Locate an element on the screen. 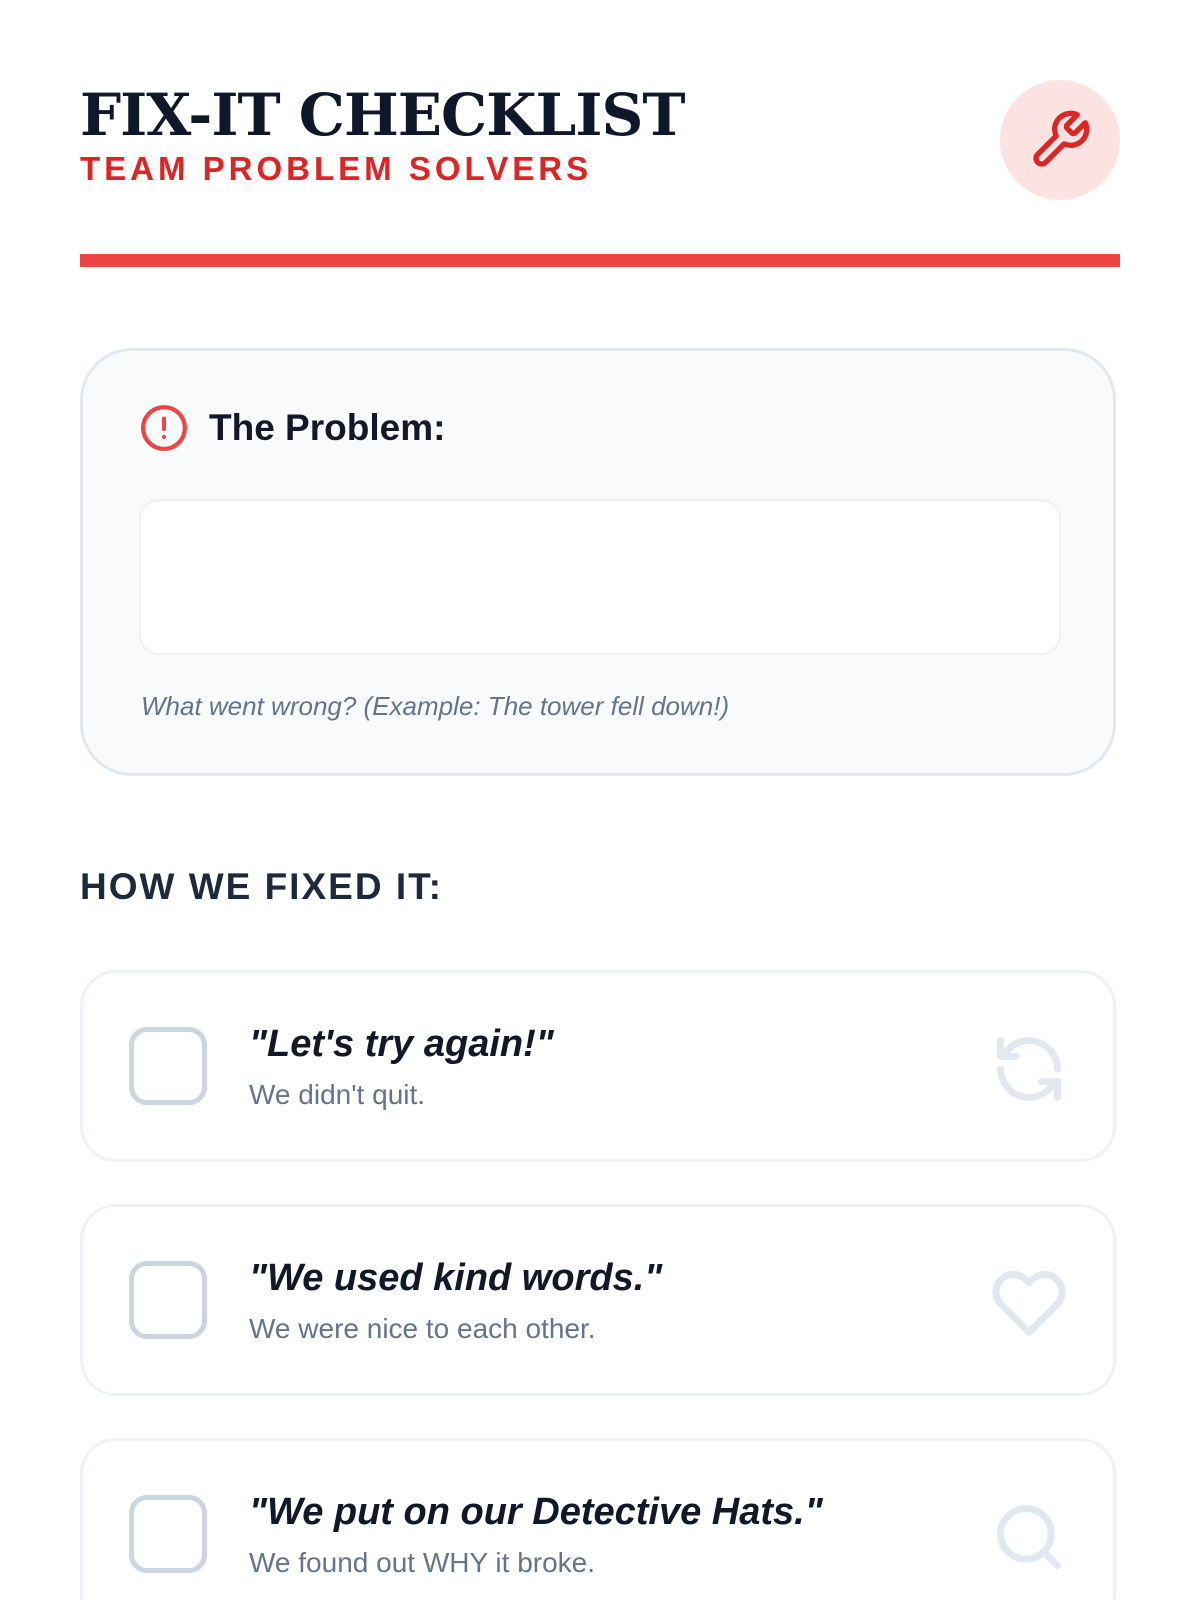 The width and height of the screenshot is (1200, 1600). checklist-item-title: "We used kind words." is located at coordinates (456, 1278).